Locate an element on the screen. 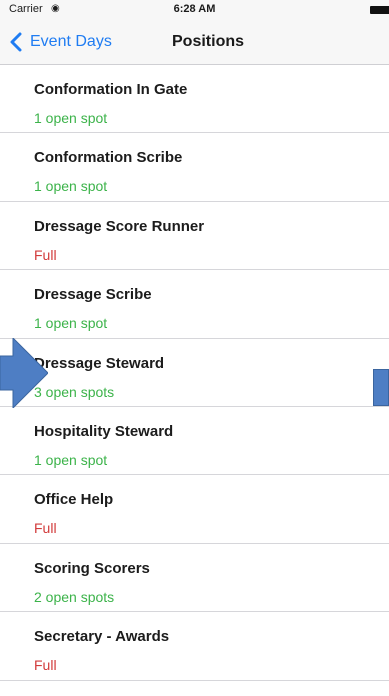 The height and width of the screenshot is (696, 389). chevron-left-icon is located at coordinates (16, 42).